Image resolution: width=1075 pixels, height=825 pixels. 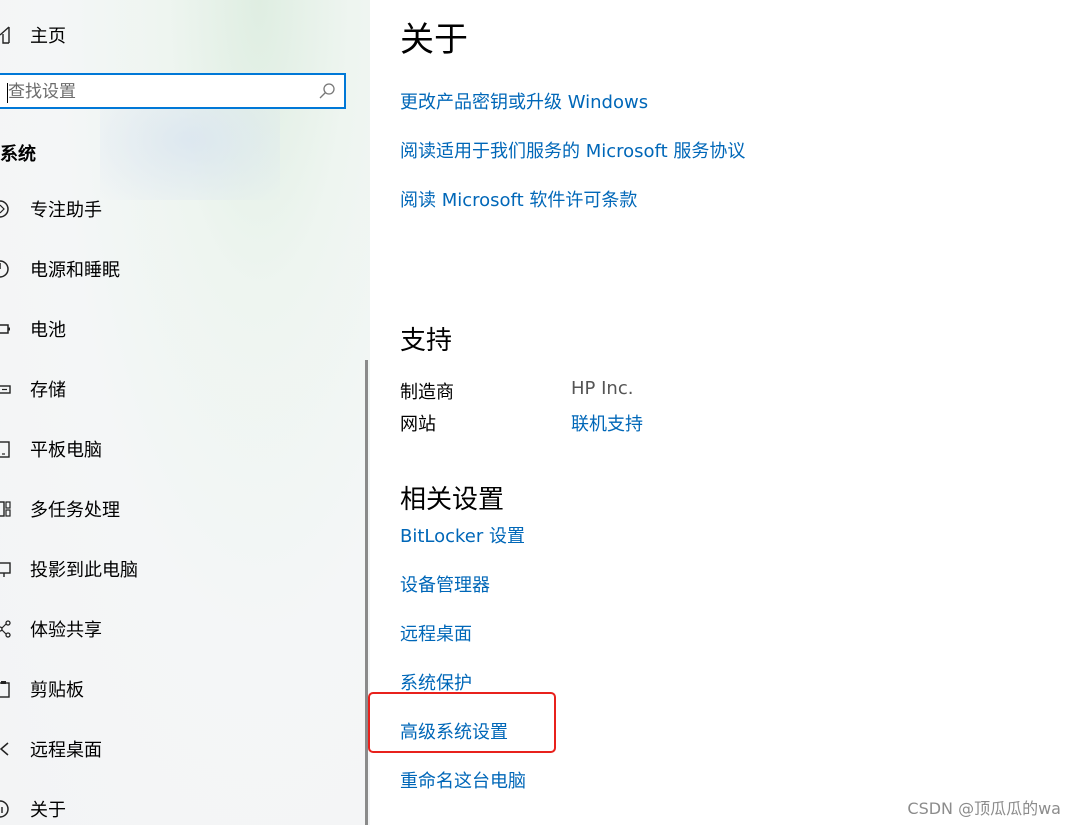 I want to click on power-sleep-icon, so click(x=15, y=269).